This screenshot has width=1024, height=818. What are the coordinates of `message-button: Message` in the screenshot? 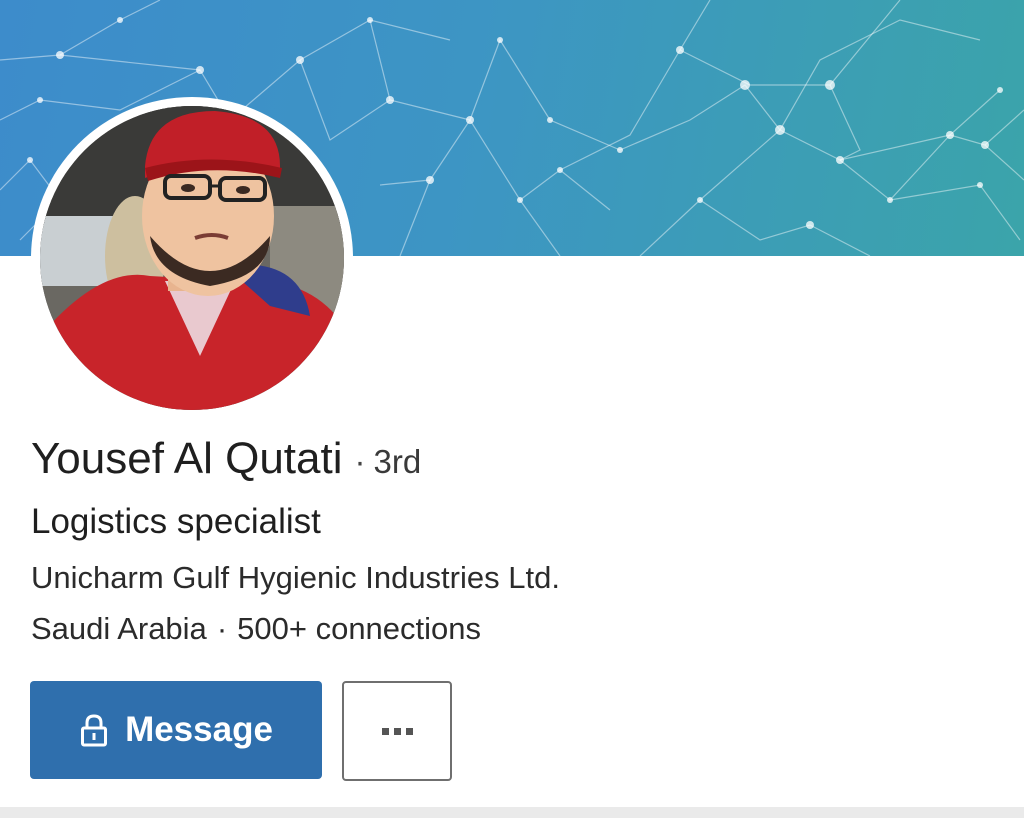 It's located at (176, 730).